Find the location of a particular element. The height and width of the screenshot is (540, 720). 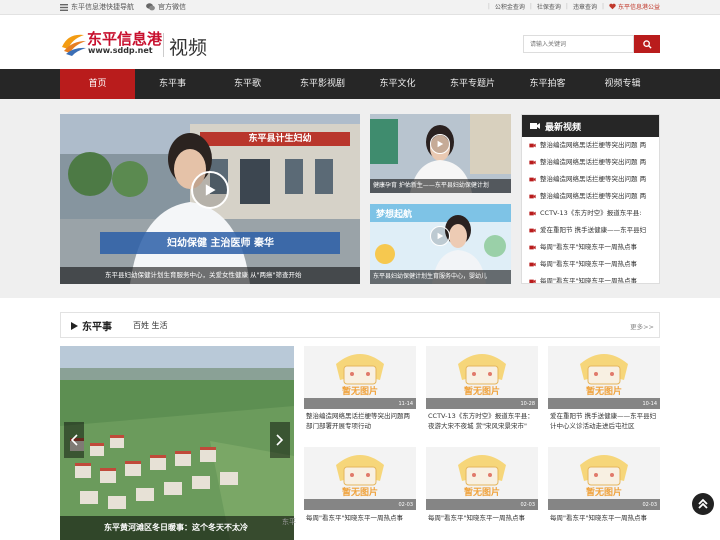

featured-side-video-2: 梦想起航 东平县妇幼保健计划生育服务中心，婴幼儿 is located at coordinates (440, 244).